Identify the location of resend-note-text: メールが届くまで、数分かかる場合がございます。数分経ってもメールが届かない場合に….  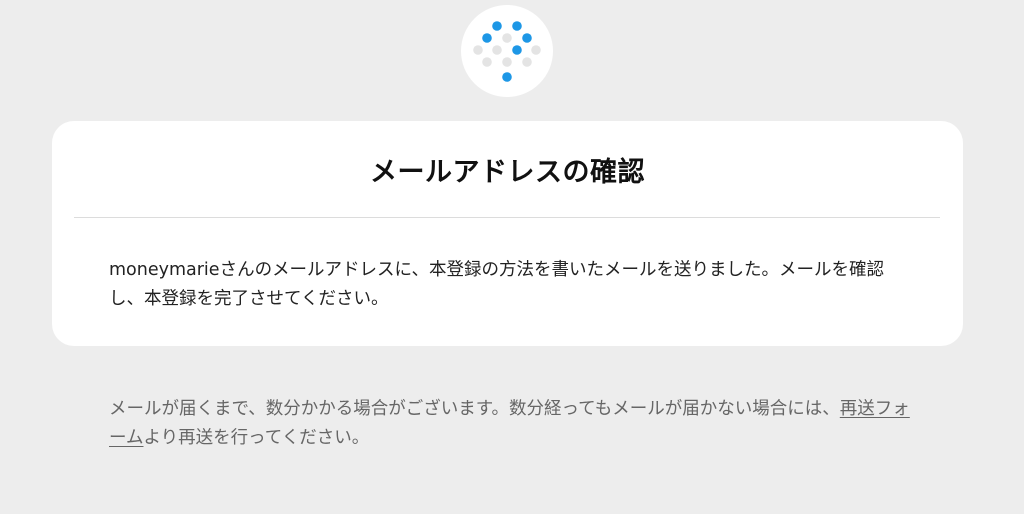
(474, 409).